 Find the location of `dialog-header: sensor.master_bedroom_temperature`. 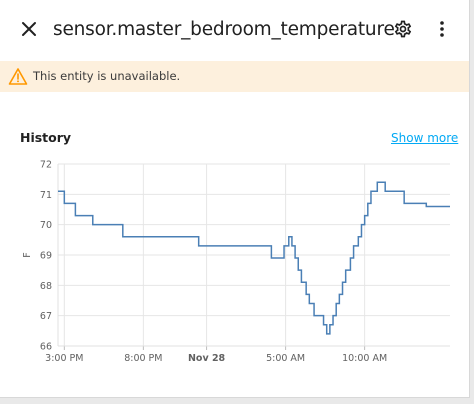

dialog-header: sensor.master_bedroom_temperature is located at coordinates (234, 30).